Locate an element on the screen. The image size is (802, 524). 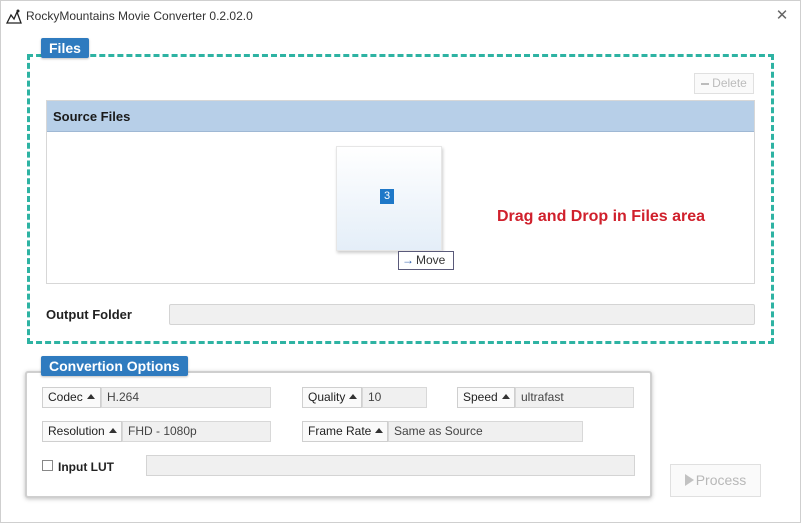
codec-dropdown: Codec is located at coordinates (71, 397).